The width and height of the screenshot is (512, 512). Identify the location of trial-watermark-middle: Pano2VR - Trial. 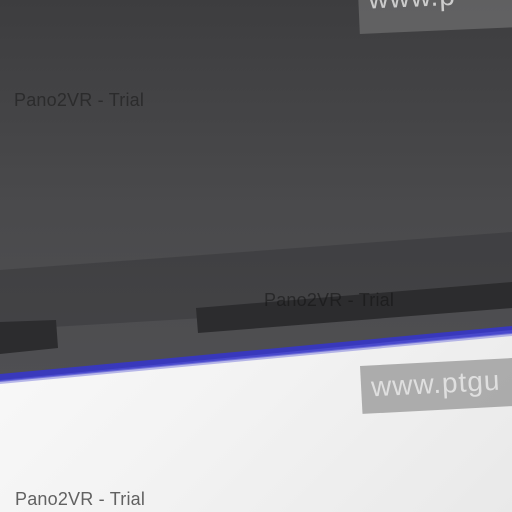
(329, 300).